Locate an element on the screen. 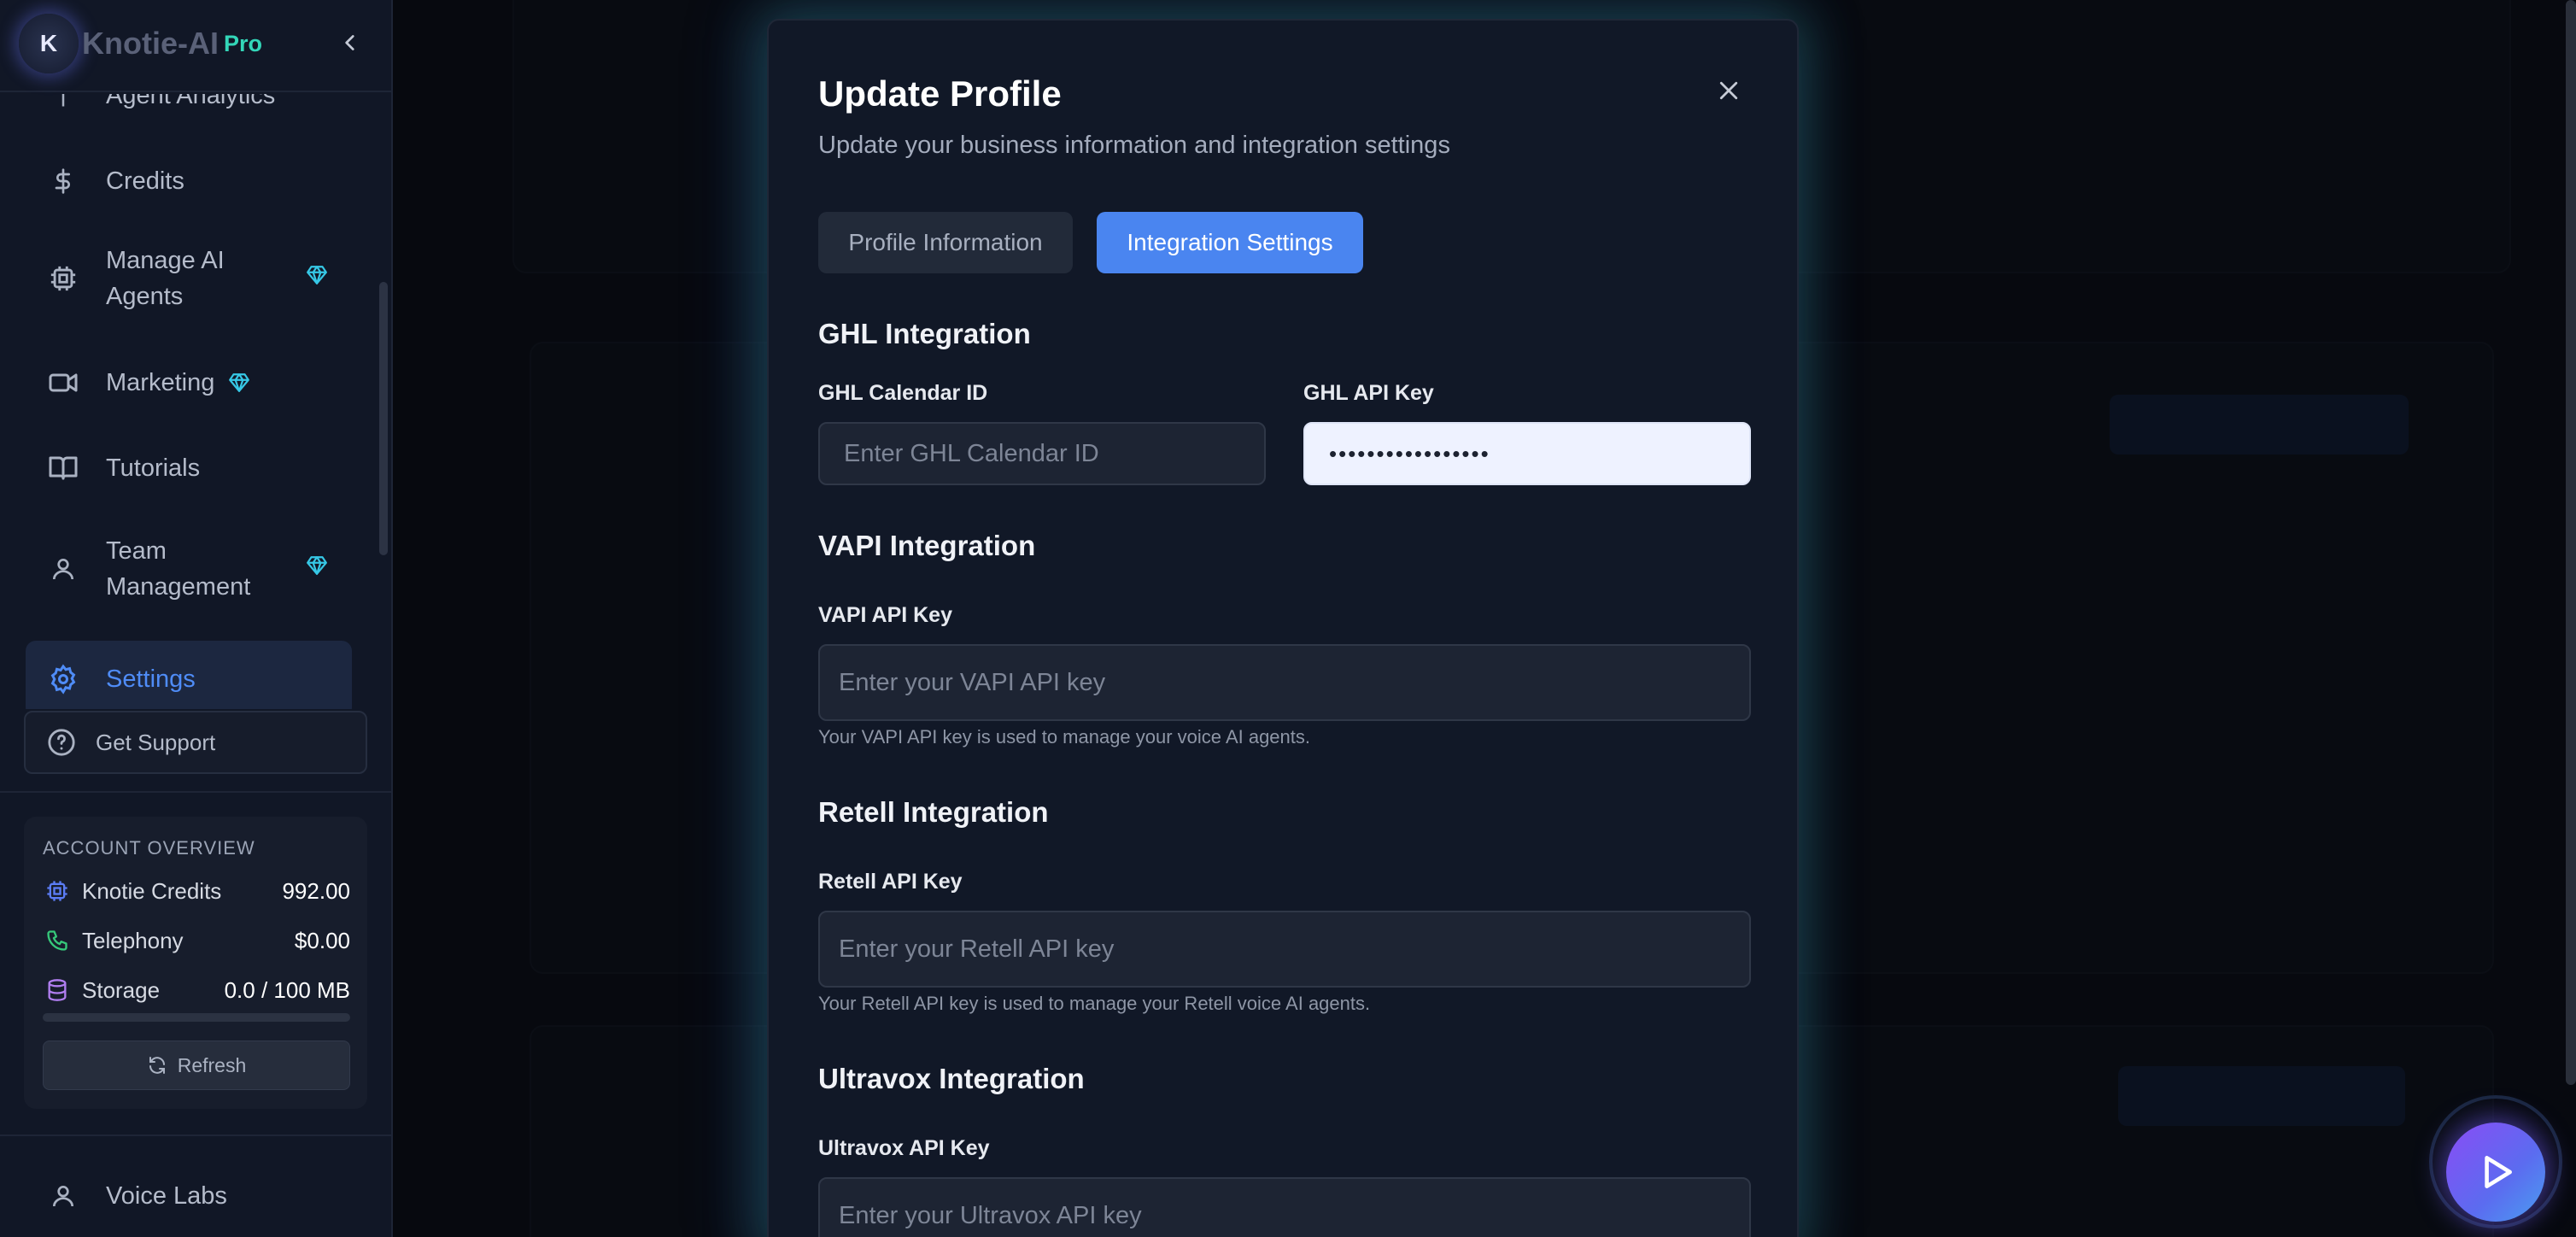 The height and width of the screenshot is (1237, 2576). sidebar-item-label: Settings is located at coordinates (151, 679).